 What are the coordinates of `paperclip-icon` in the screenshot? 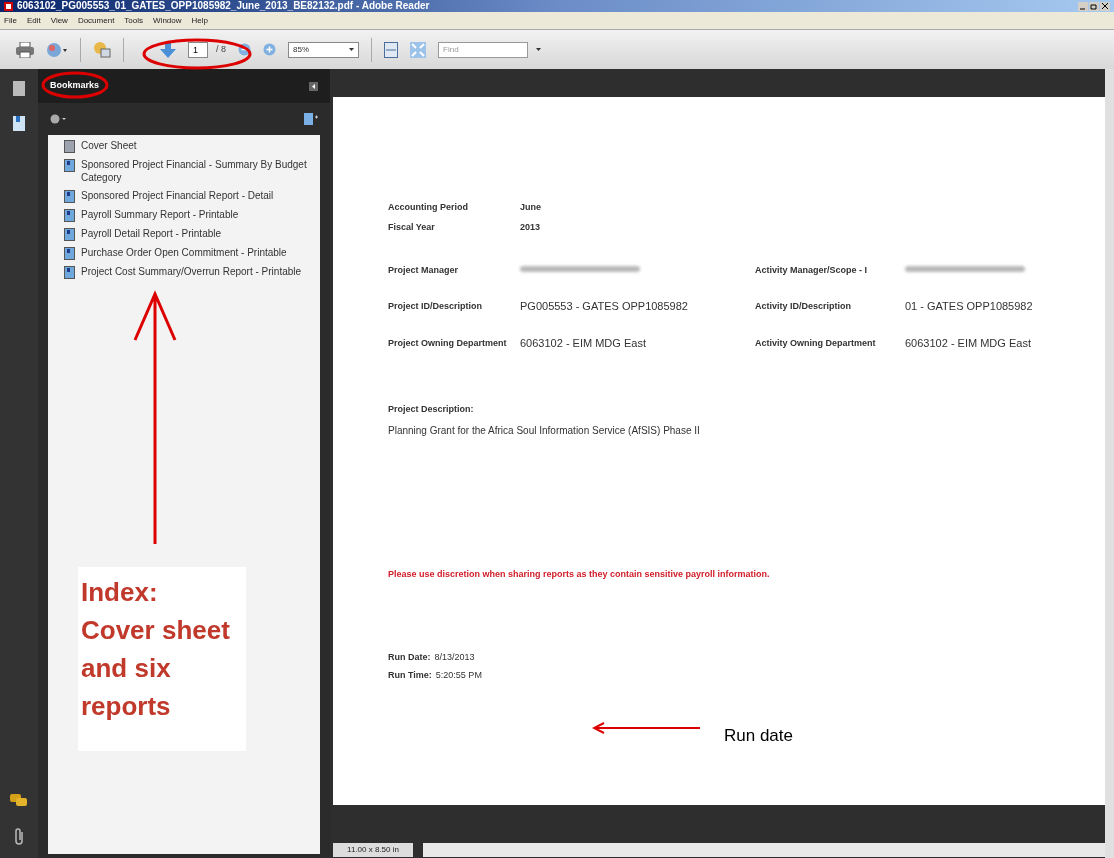 It's located at (19, 837).